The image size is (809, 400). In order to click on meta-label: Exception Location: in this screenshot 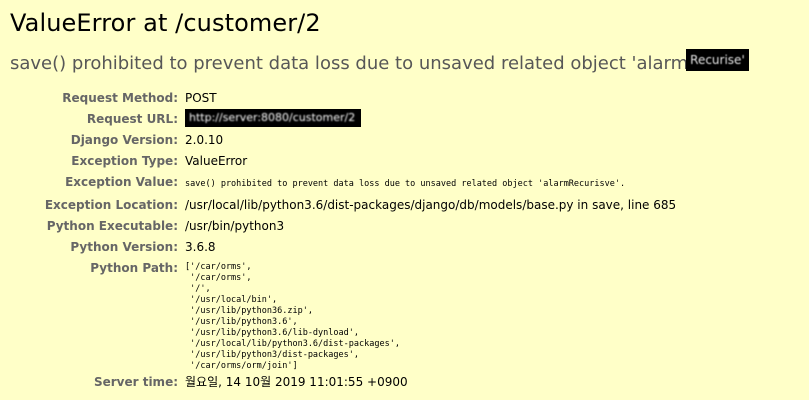, I will do `click(111, 205)`.